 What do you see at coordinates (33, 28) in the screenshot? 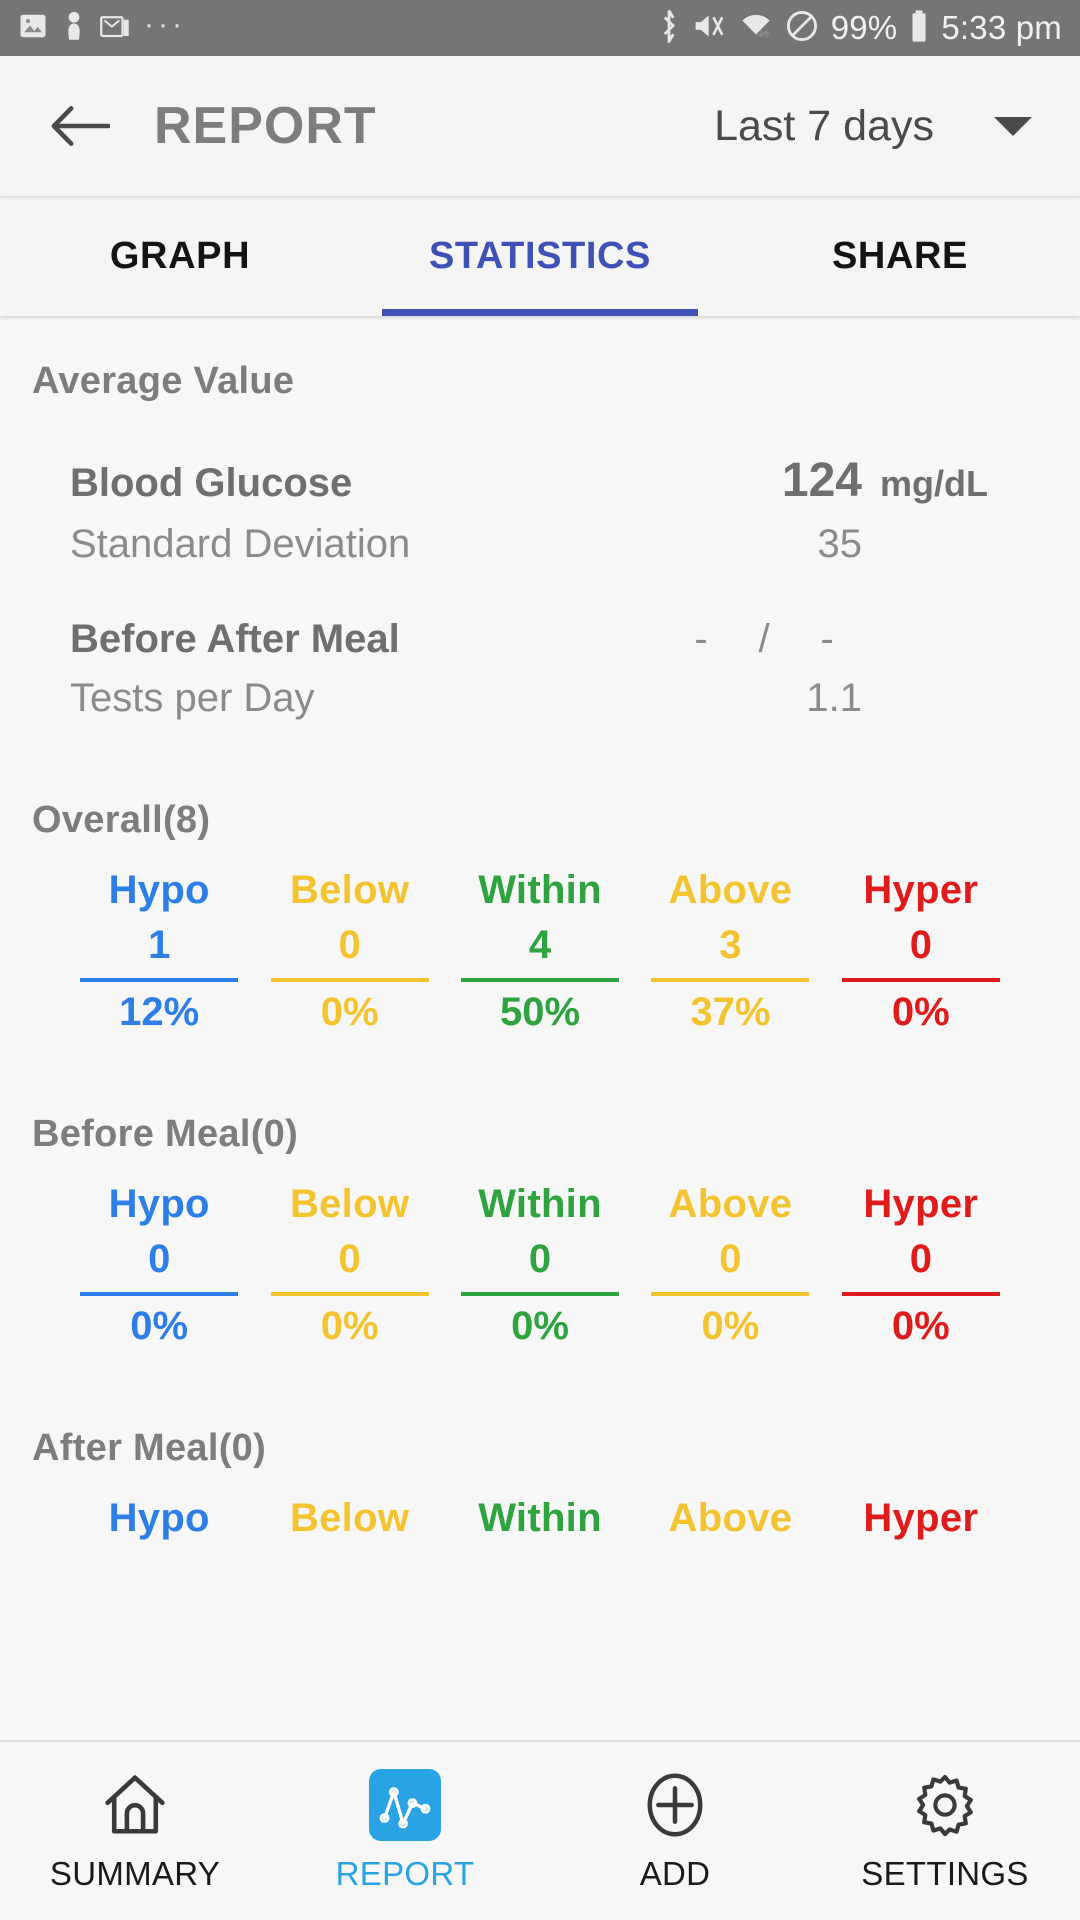
I see `image-icon` at bounding box center [33, 28].